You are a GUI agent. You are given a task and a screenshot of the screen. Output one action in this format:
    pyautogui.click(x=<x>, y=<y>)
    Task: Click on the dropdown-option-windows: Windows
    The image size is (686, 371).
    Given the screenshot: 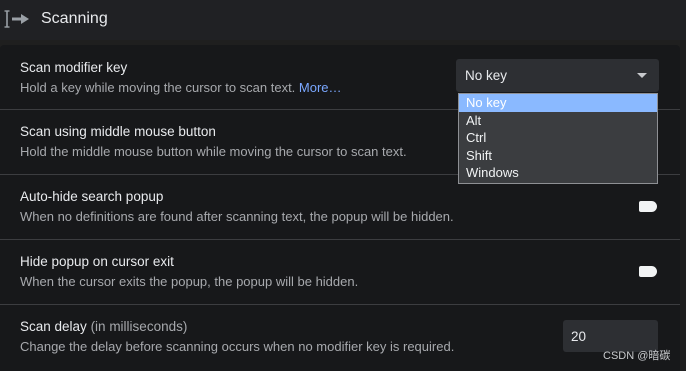 What is the action you would take?
    pyautogui.click(x=558, y=173)
    